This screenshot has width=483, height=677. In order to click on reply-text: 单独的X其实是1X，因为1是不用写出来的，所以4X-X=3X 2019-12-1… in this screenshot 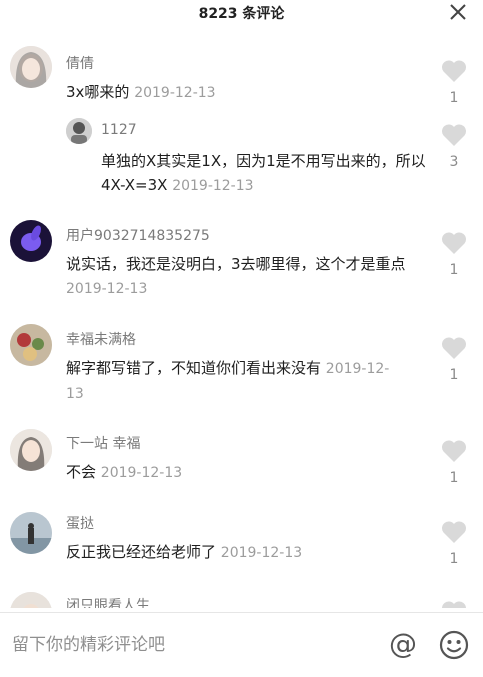, I will do `click(266, 173)`.